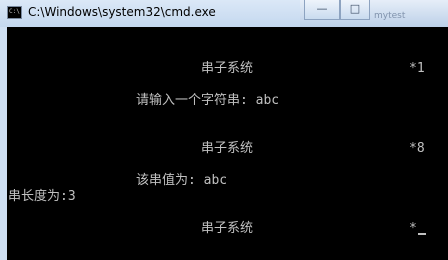 This screenshot has height=260, width=448. I want to click on background-app-label: mytest, so click(390, 16).